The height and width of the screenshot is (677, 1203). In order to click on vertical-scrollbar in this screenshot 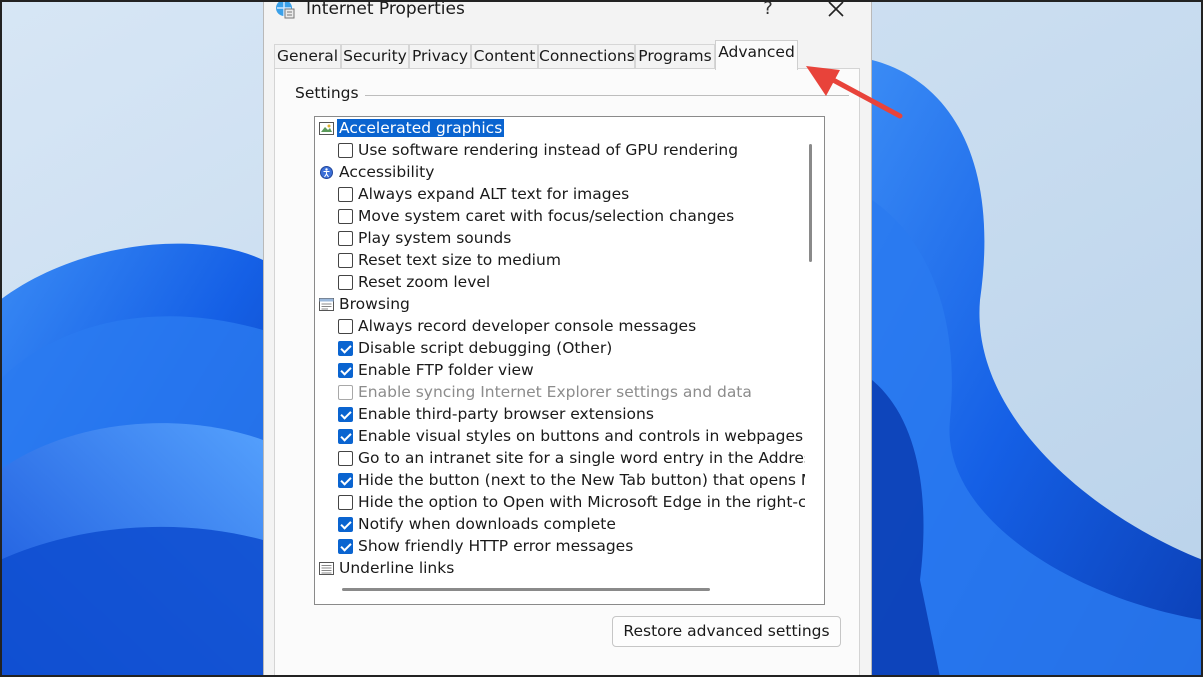, I will do `click(810, 203)`.